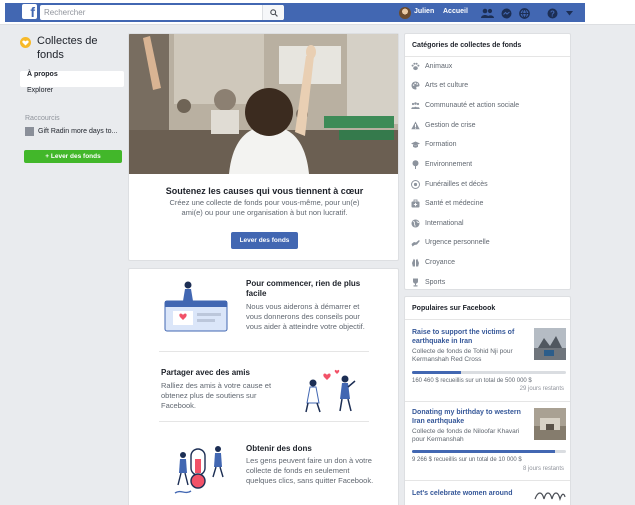 The width and height of the screenshot is (635, 505). I want to click on category-label: Croyance, so click(440, 262).